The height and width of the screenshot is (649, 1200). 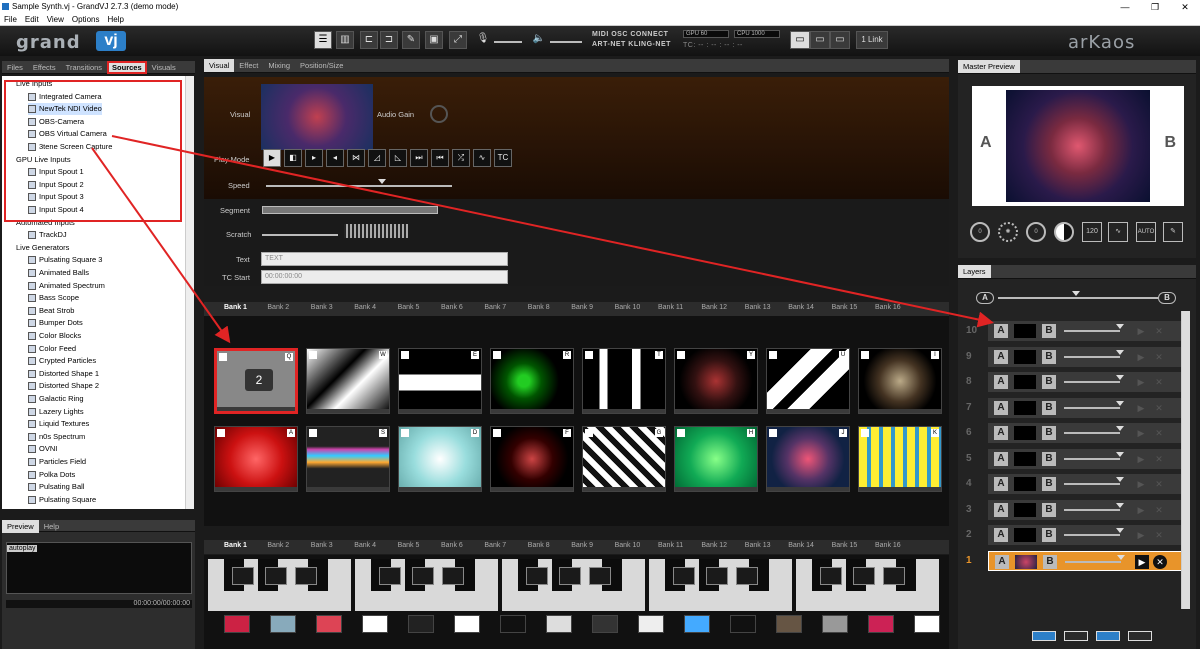 I want to click on arrow-to-clip, so click(x=161, y=245).